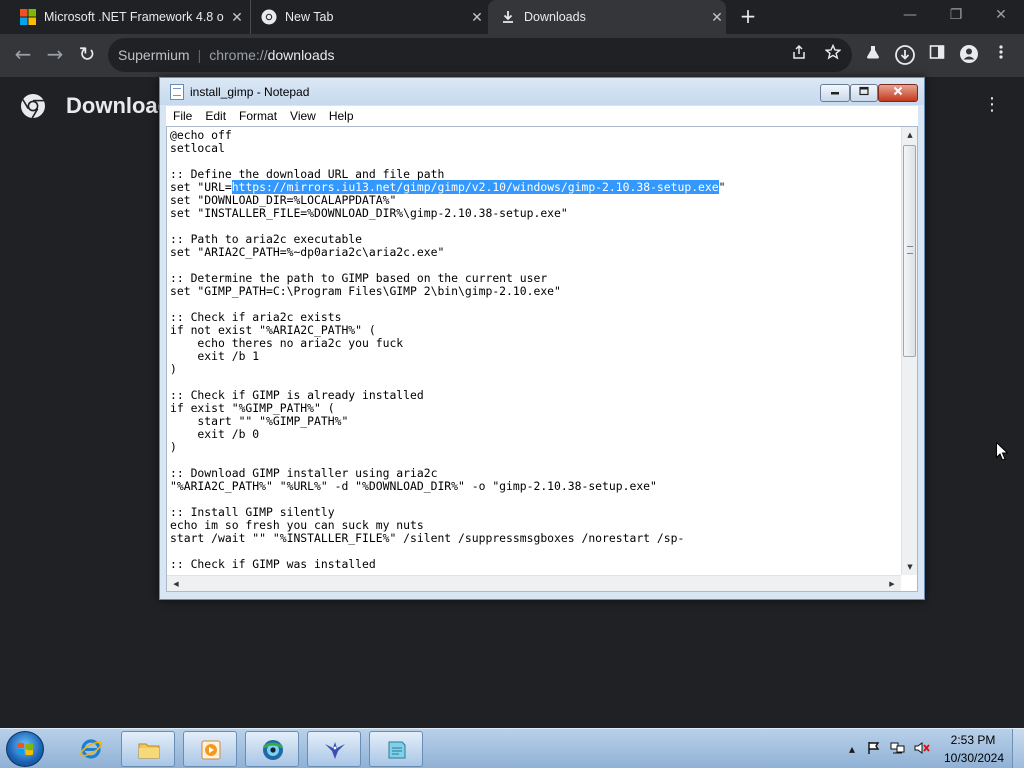 The image size is (1024, 768). What do you see at coordinates (215, 356) in the screenshot?
I see `editor-line: exit /b 1` at bounding box center [215, 356].